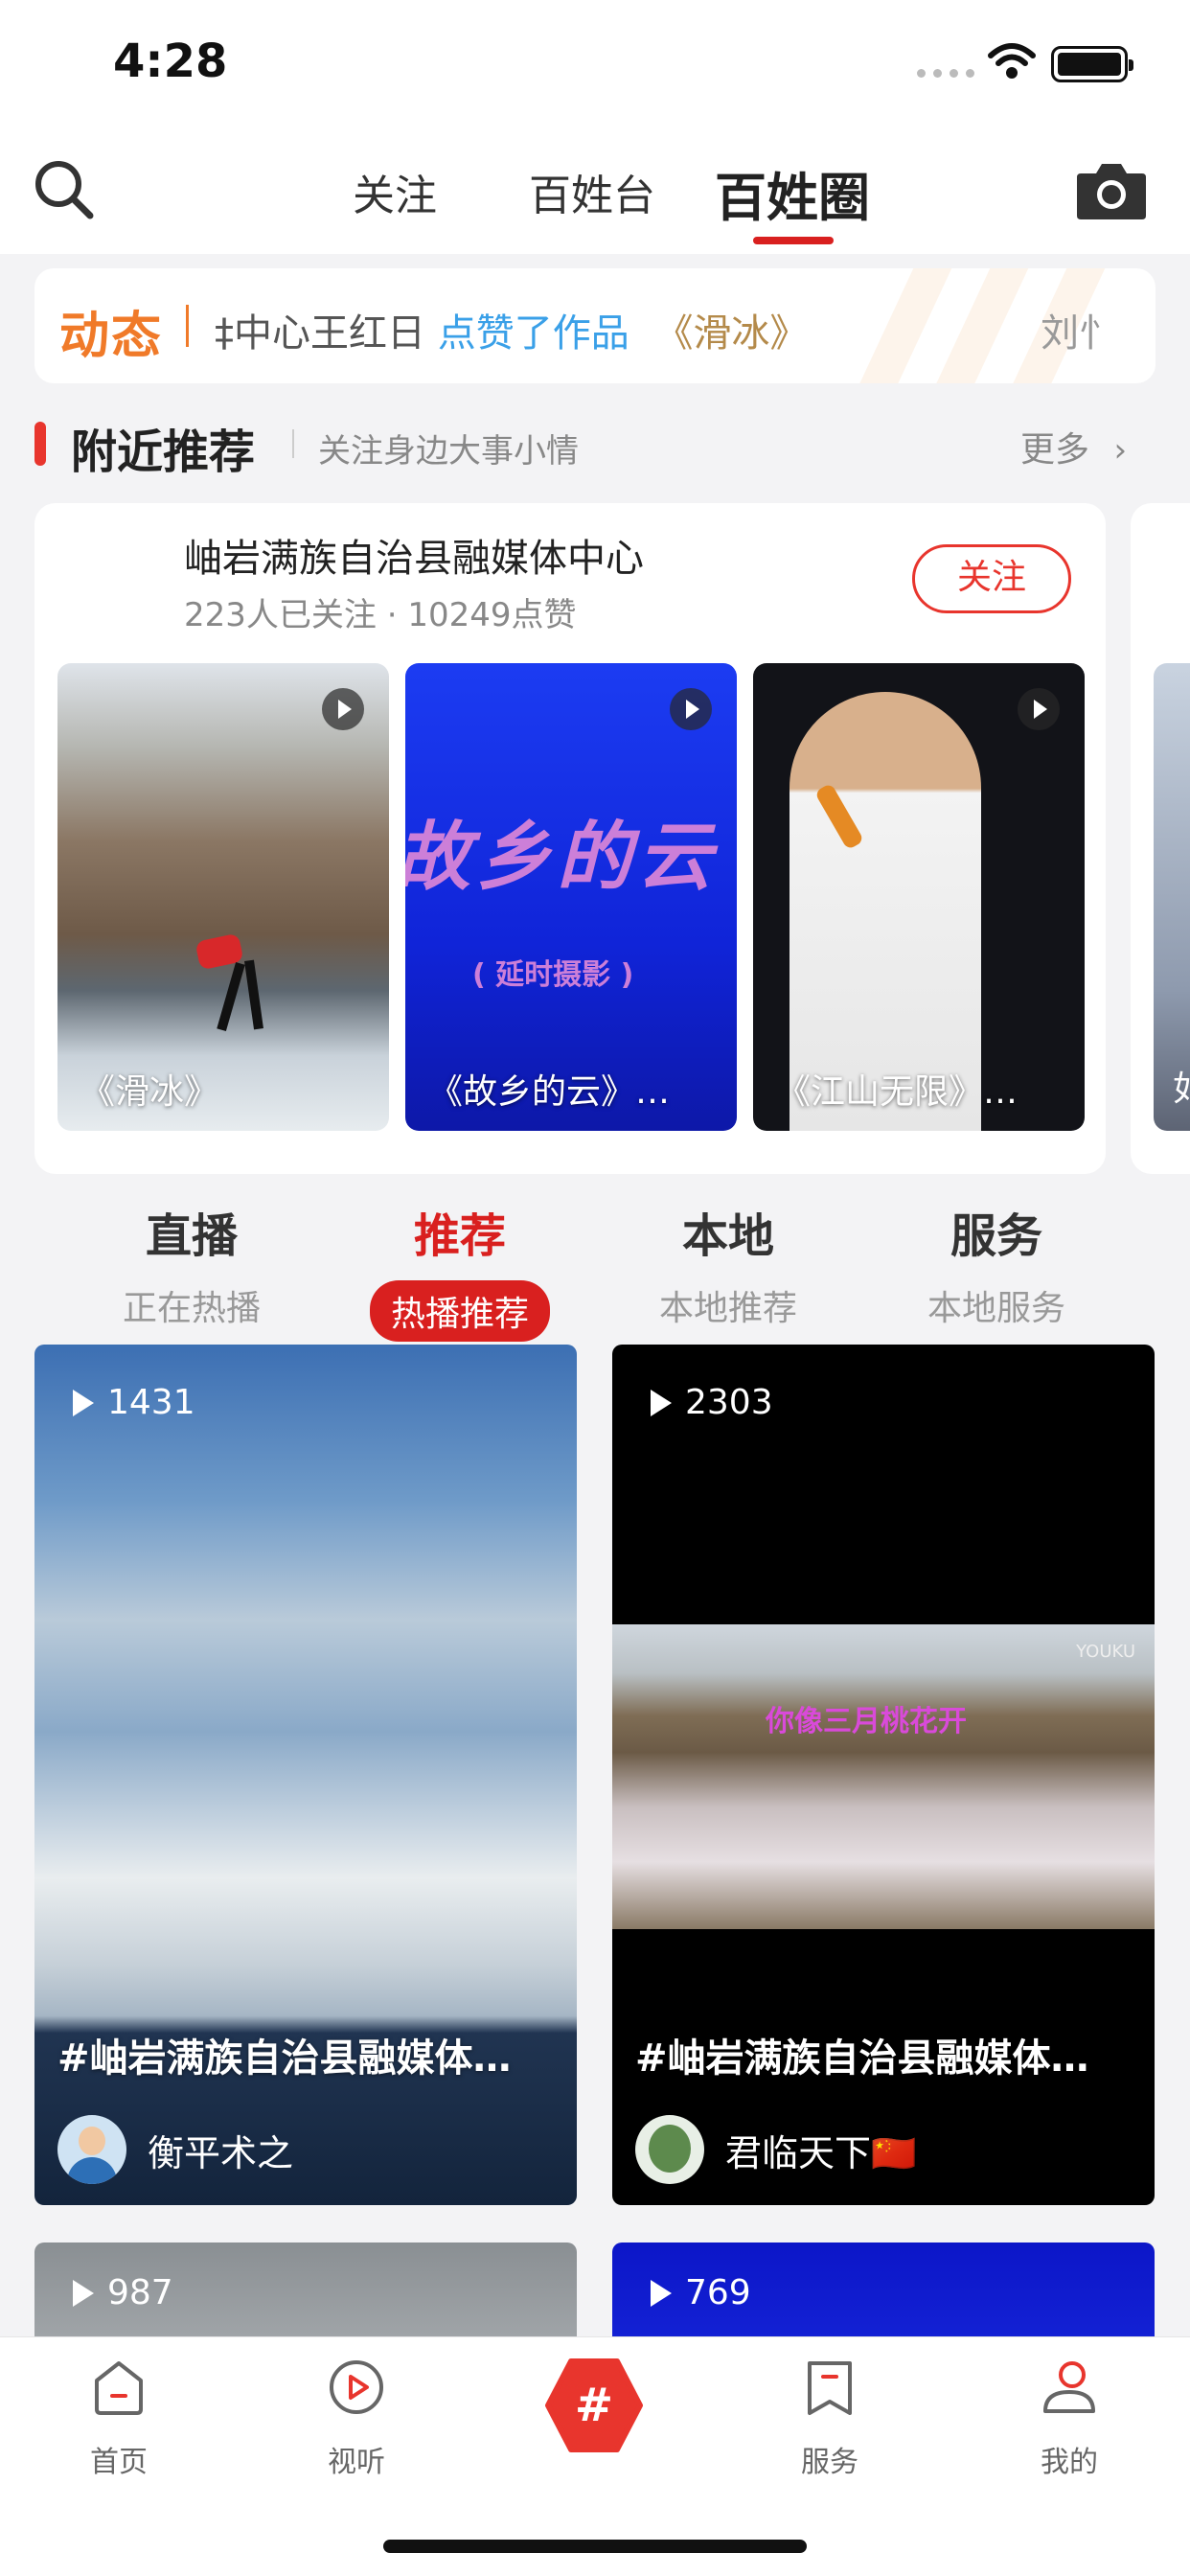  What do you see at coordinates (829, 2419) in the screenshot?
I see `tab-service: 服务` at bounding box center [829, 2419].